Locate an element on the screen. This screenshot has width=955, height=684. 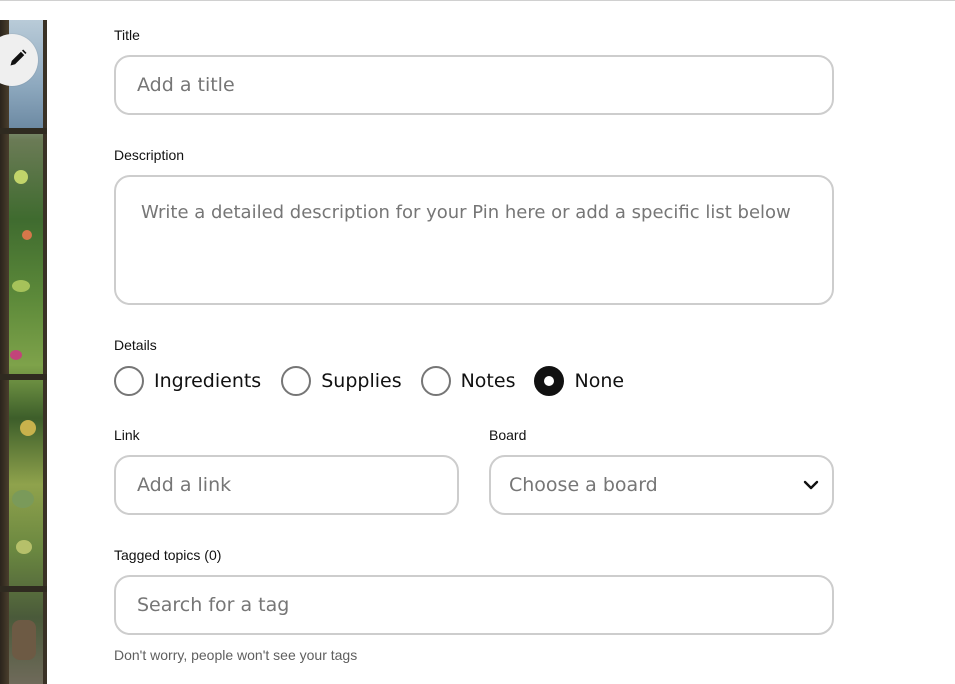
link-label: Link is located at coordinates (127, 435).